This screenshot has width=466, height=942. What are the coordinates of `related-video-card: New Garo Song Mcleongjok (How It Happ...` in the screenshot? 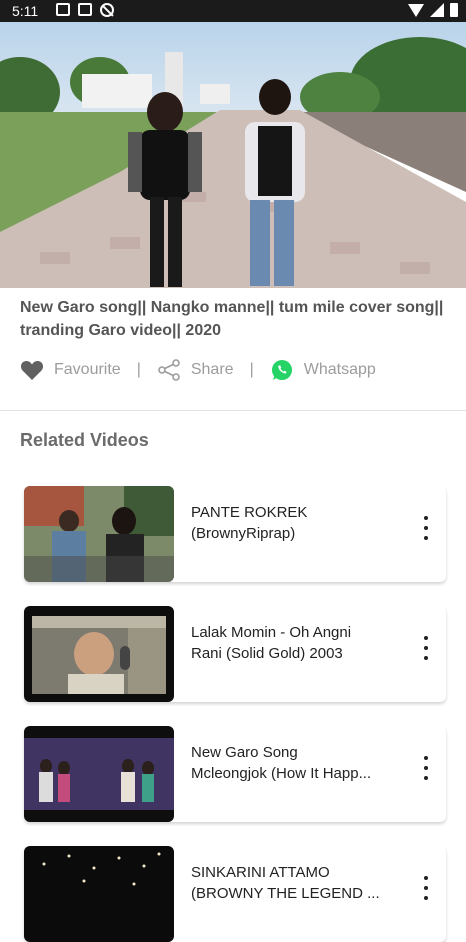 It's located at (235, 774).